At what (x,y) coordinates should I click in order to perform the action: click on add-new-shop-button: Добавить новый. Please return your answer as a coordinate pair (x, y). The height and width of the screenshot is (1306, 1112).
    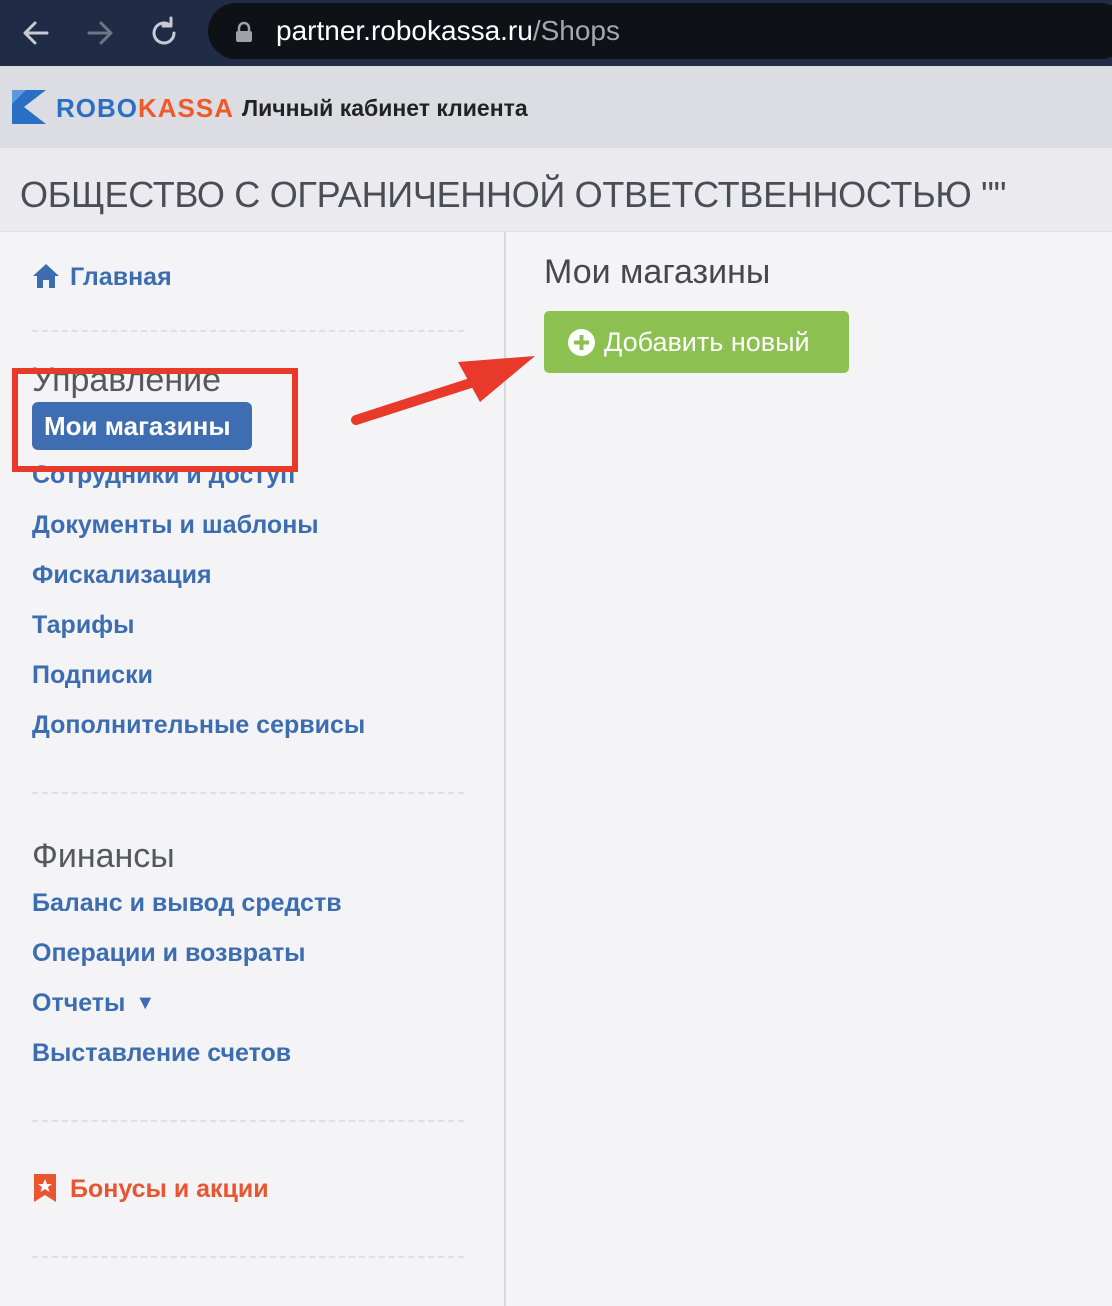
    Looking at the image, I should click on (696, 342).